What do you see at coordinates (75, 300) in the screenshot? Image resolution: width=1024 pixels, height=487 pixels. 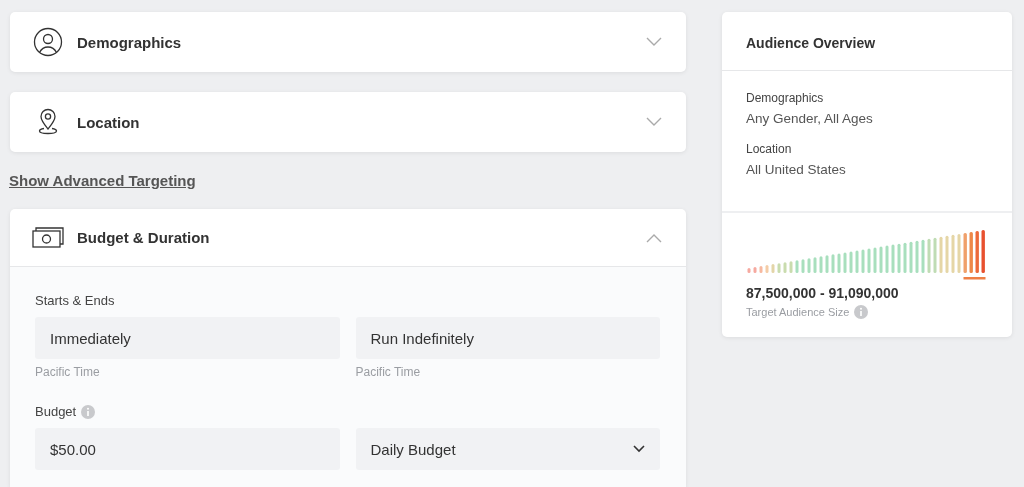 I see `field-label: Starts & Ends` at bounding box center [75, 300].